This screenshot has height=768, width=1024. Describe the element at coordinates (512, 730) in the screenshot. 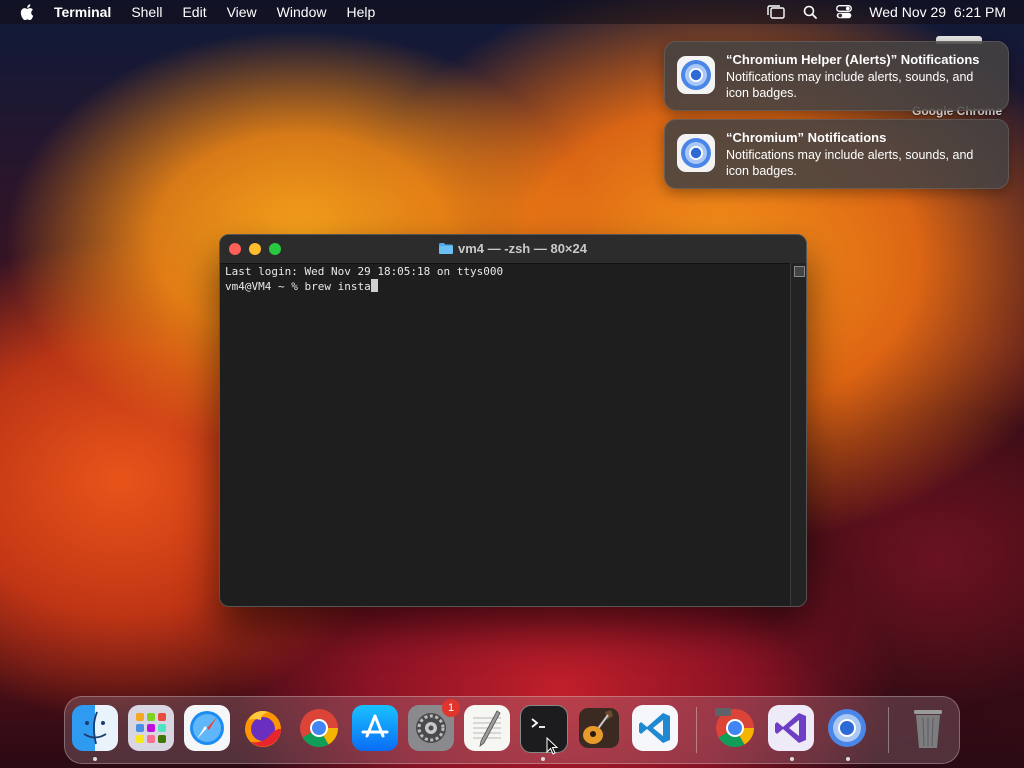

I see `dock: 1` at that location.